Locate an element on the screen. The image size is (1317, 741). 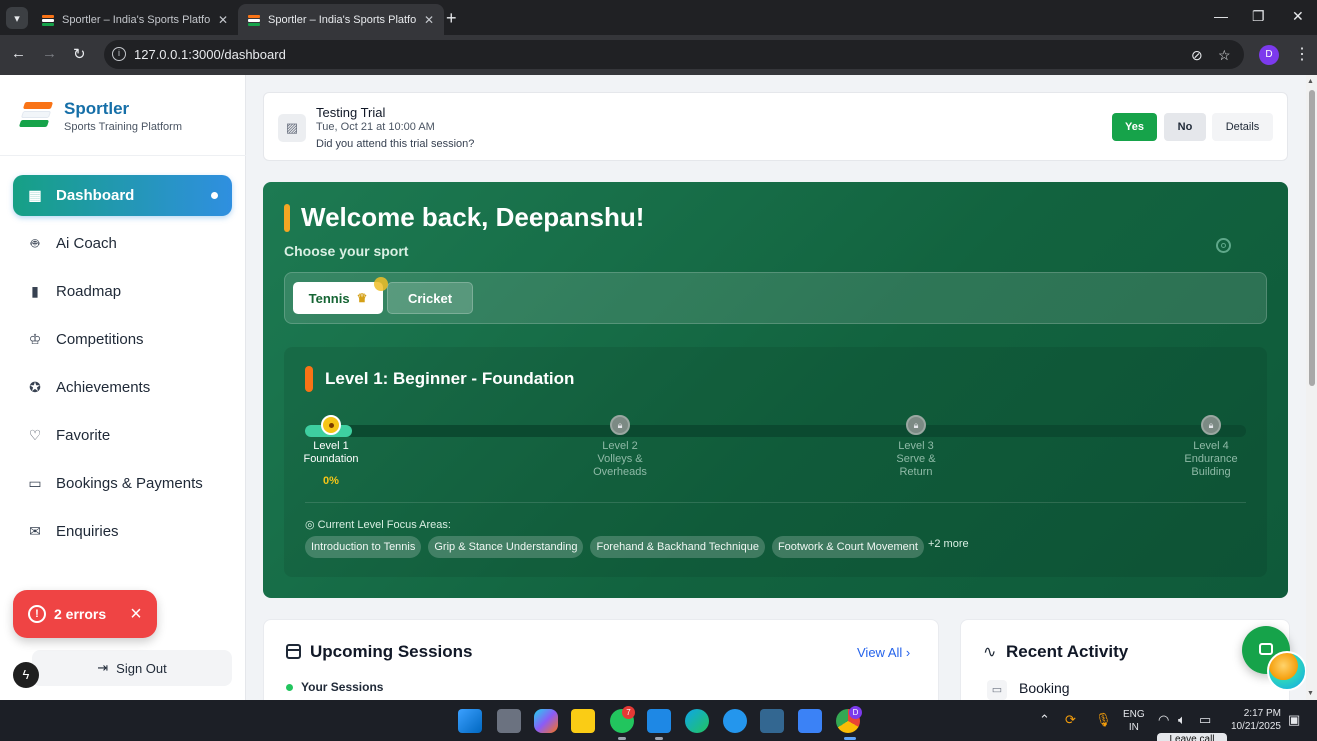
file-explorer-icon is located at coordinates (583, 721).